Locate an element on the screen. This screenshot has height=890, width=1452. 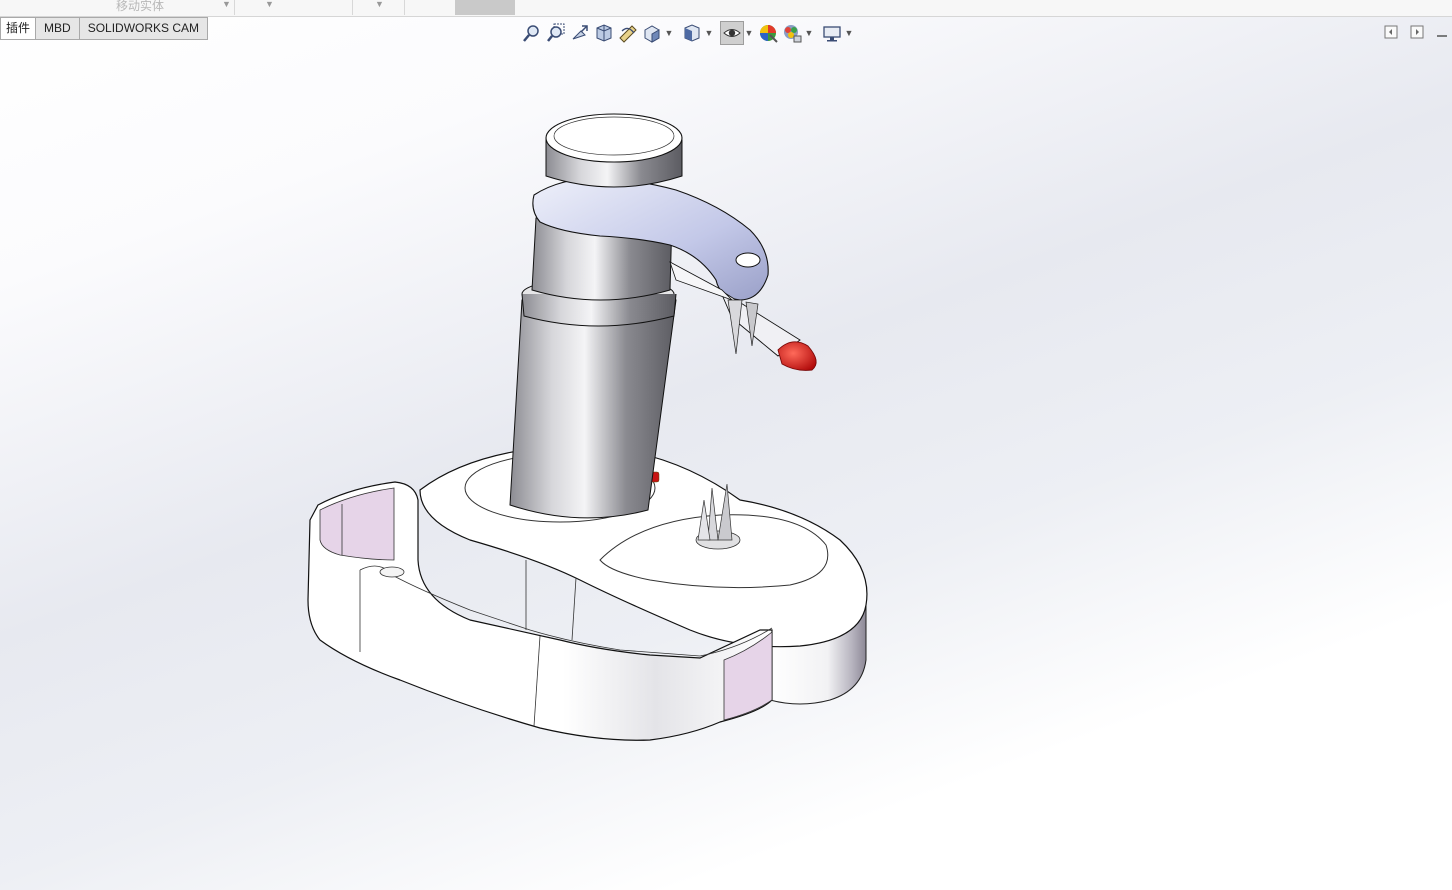
previous-view-icon is located at coordinates (580, 33).